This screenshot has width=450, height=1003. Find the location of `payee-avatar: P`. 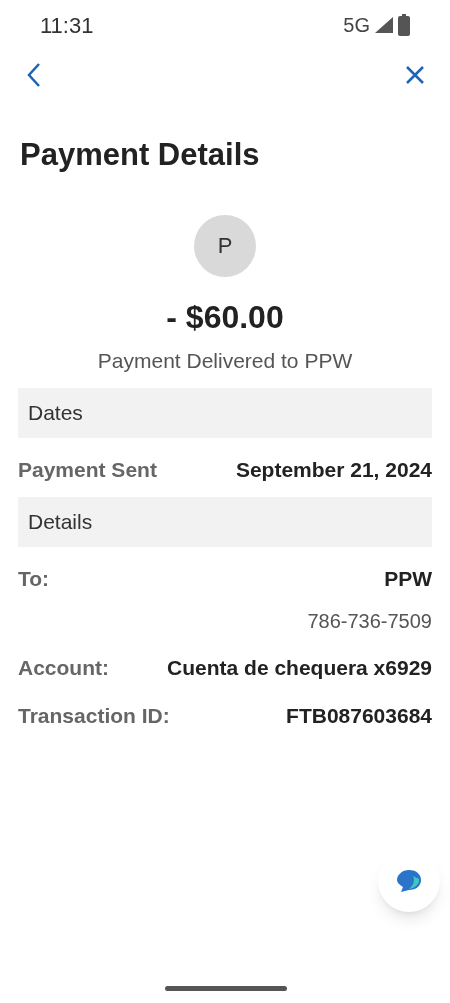

payee-avatar: P is located at coordinates (225, 245).